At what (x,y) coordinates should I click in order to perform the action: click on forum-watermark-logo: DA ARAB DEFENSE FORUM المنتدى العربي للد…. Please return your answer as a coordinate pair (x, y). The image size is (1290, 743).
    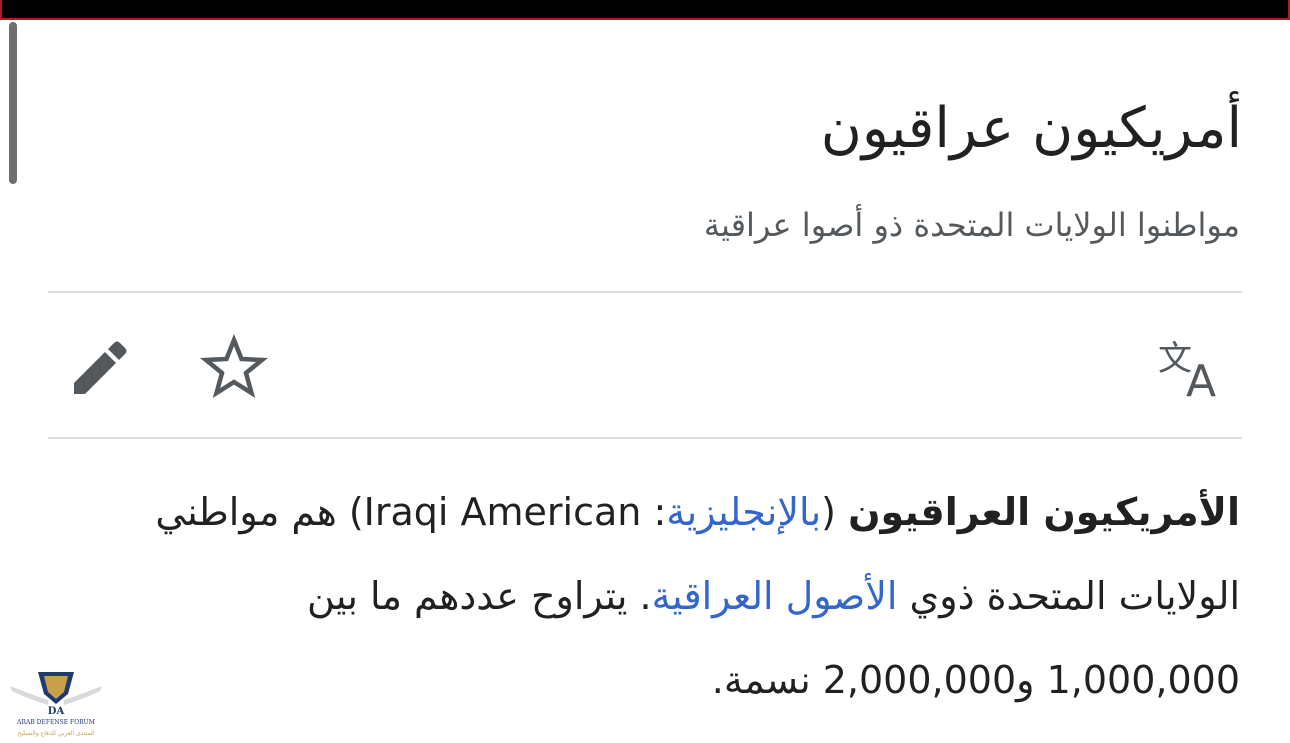
    Looking at the image, I should click on (56, 705).